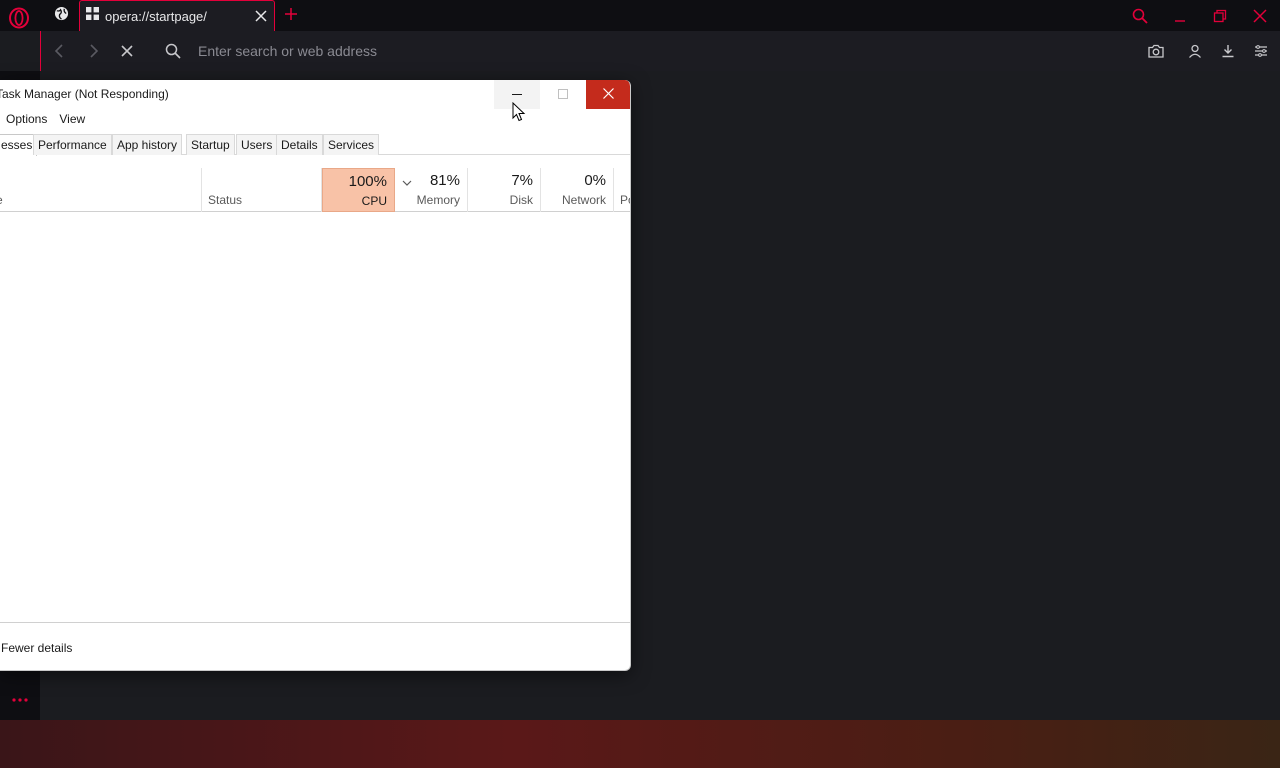 The image size is (1280, 768). I want to click on column-memory: 81% Memory, so click(431, 190).